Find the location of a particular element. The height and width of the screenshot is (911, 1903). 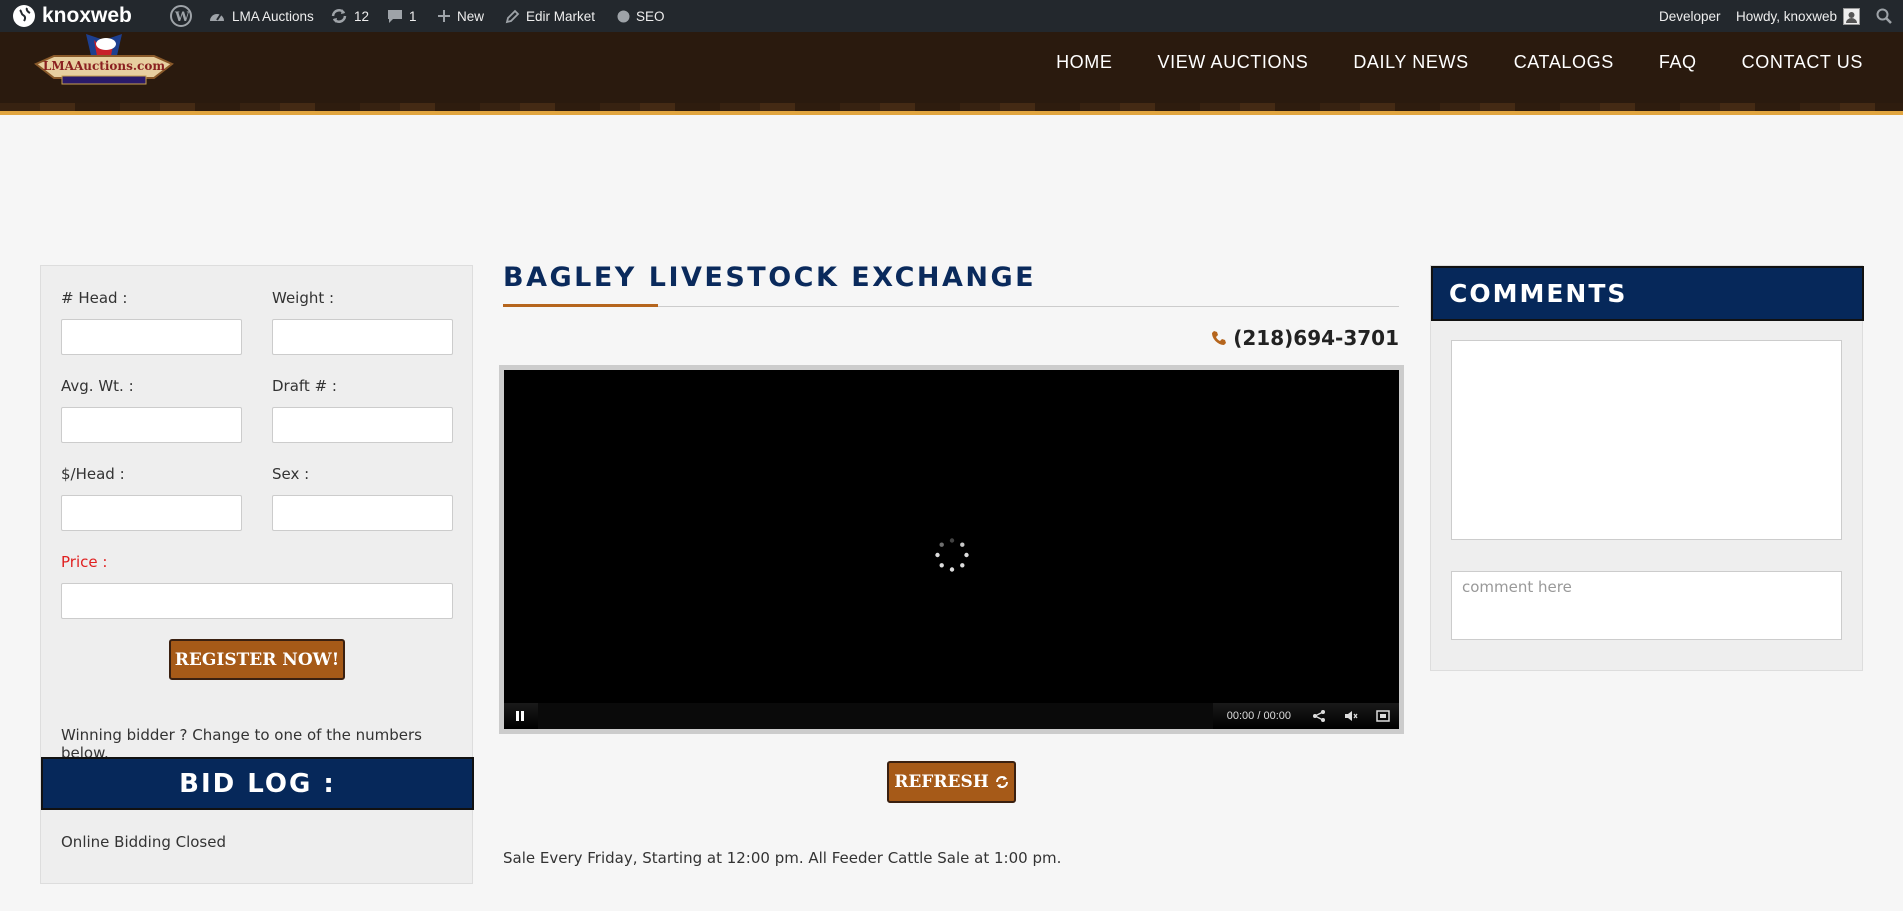

seo-status-icon is located at coordinates (623, 16).